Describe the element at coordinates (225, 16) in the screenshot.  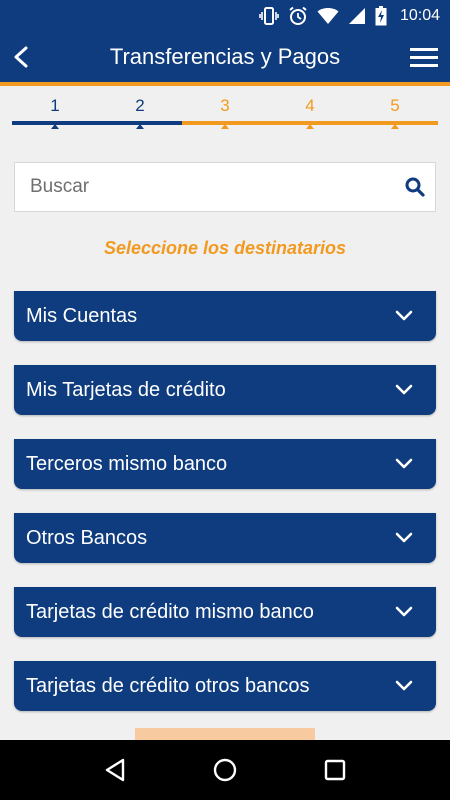
I see `status-bar: 10:04` at that location.